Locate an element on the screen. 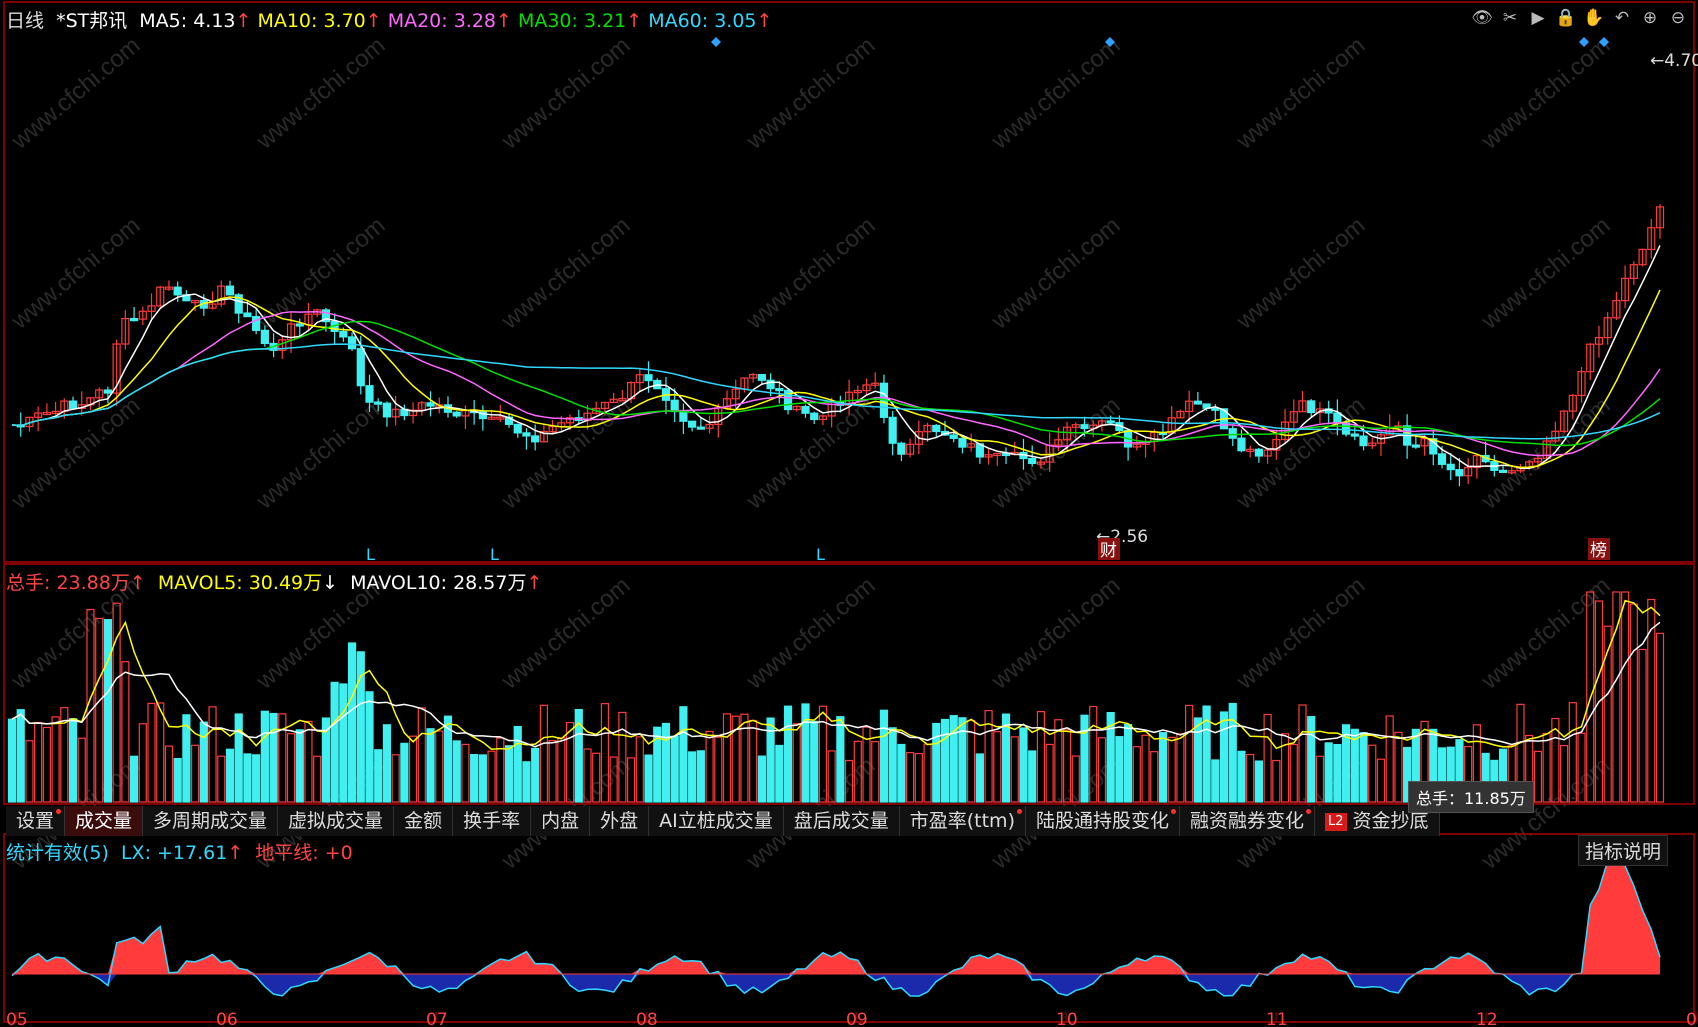  month-label: 12 is located at coordinates (1487, 1018).